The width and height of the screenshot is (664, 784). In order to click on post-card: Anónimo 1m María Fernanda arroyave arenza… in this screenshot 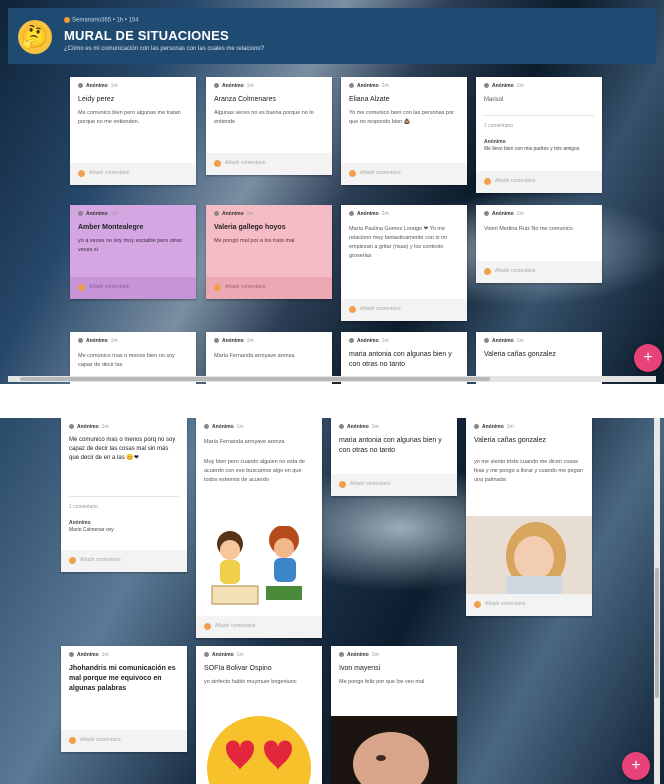, I will do `click(259, 528)`.